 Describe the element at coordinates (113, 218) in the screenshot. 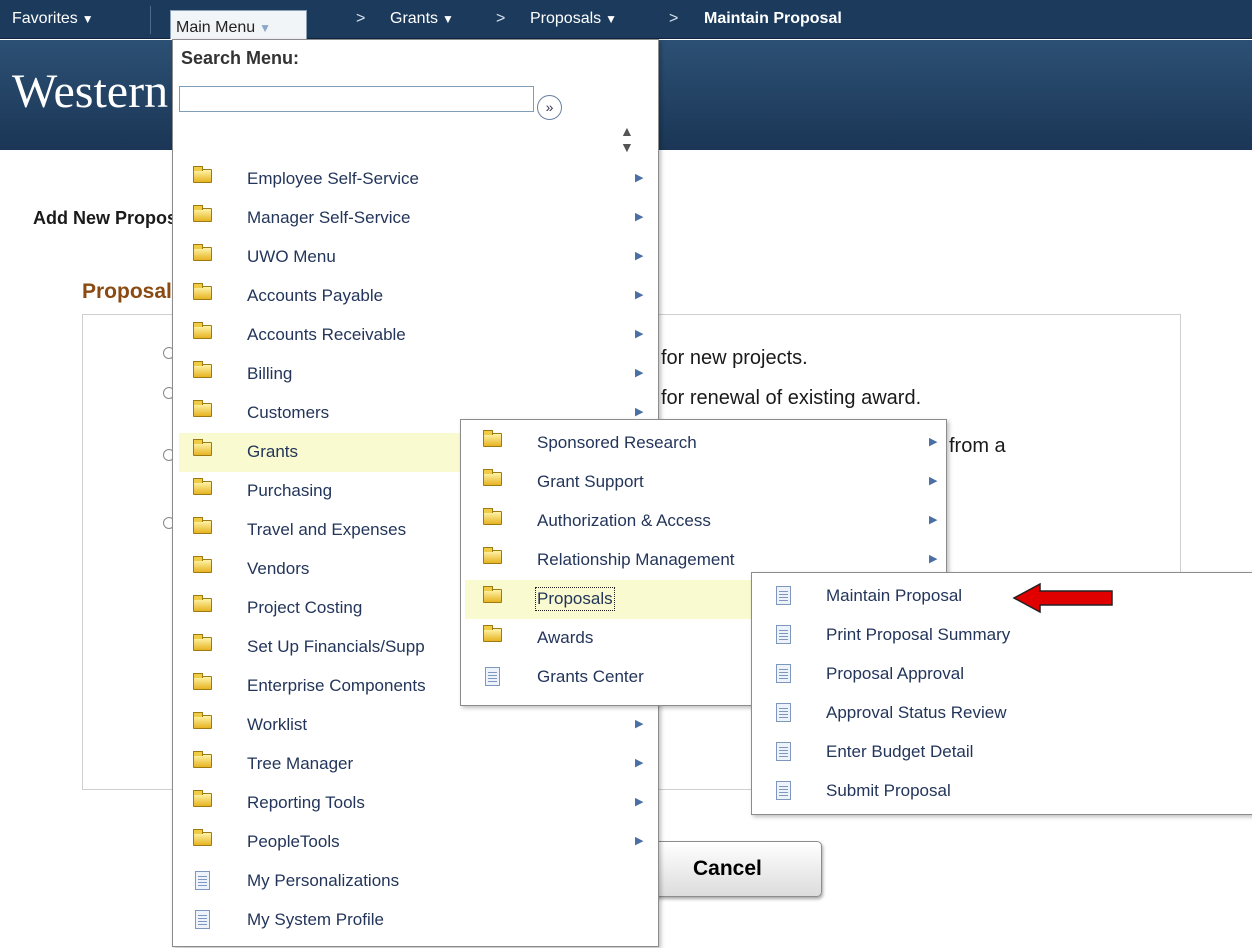

I see `page-title: Add New Proposal` at that location.